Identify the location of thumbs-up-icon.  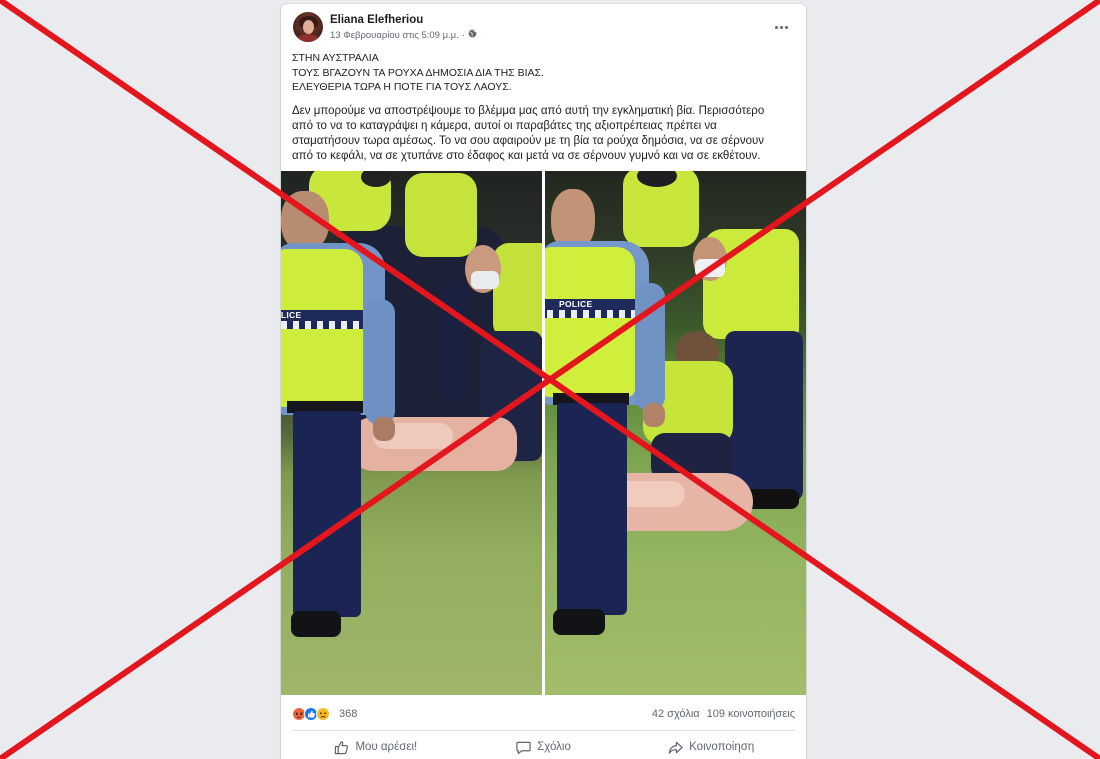
(341, 747).